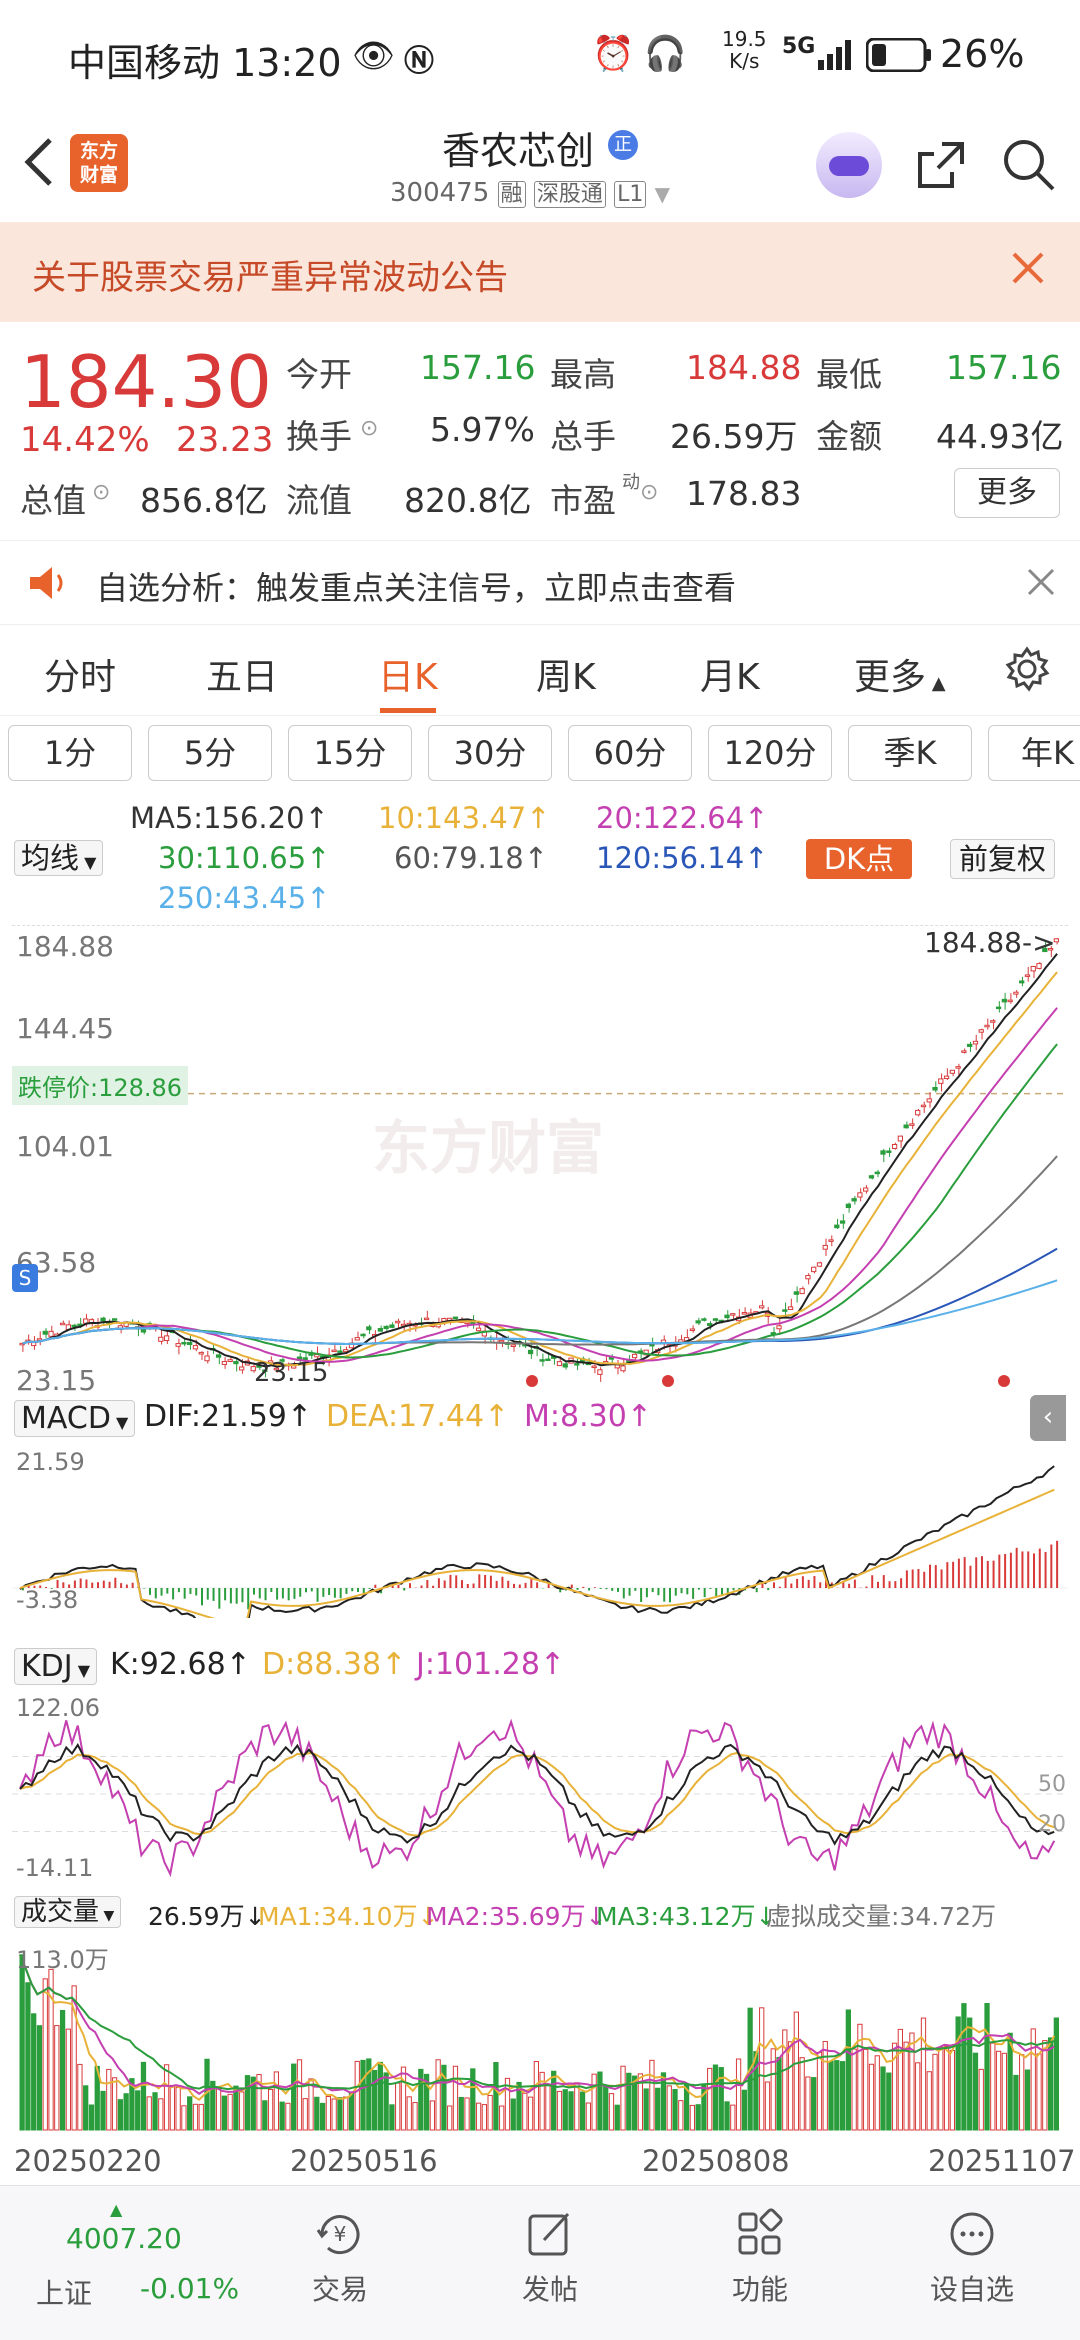  Describe the element at coordinates (859, 859) in the screenshot. I see `dk-point-button: DK点` at that location.